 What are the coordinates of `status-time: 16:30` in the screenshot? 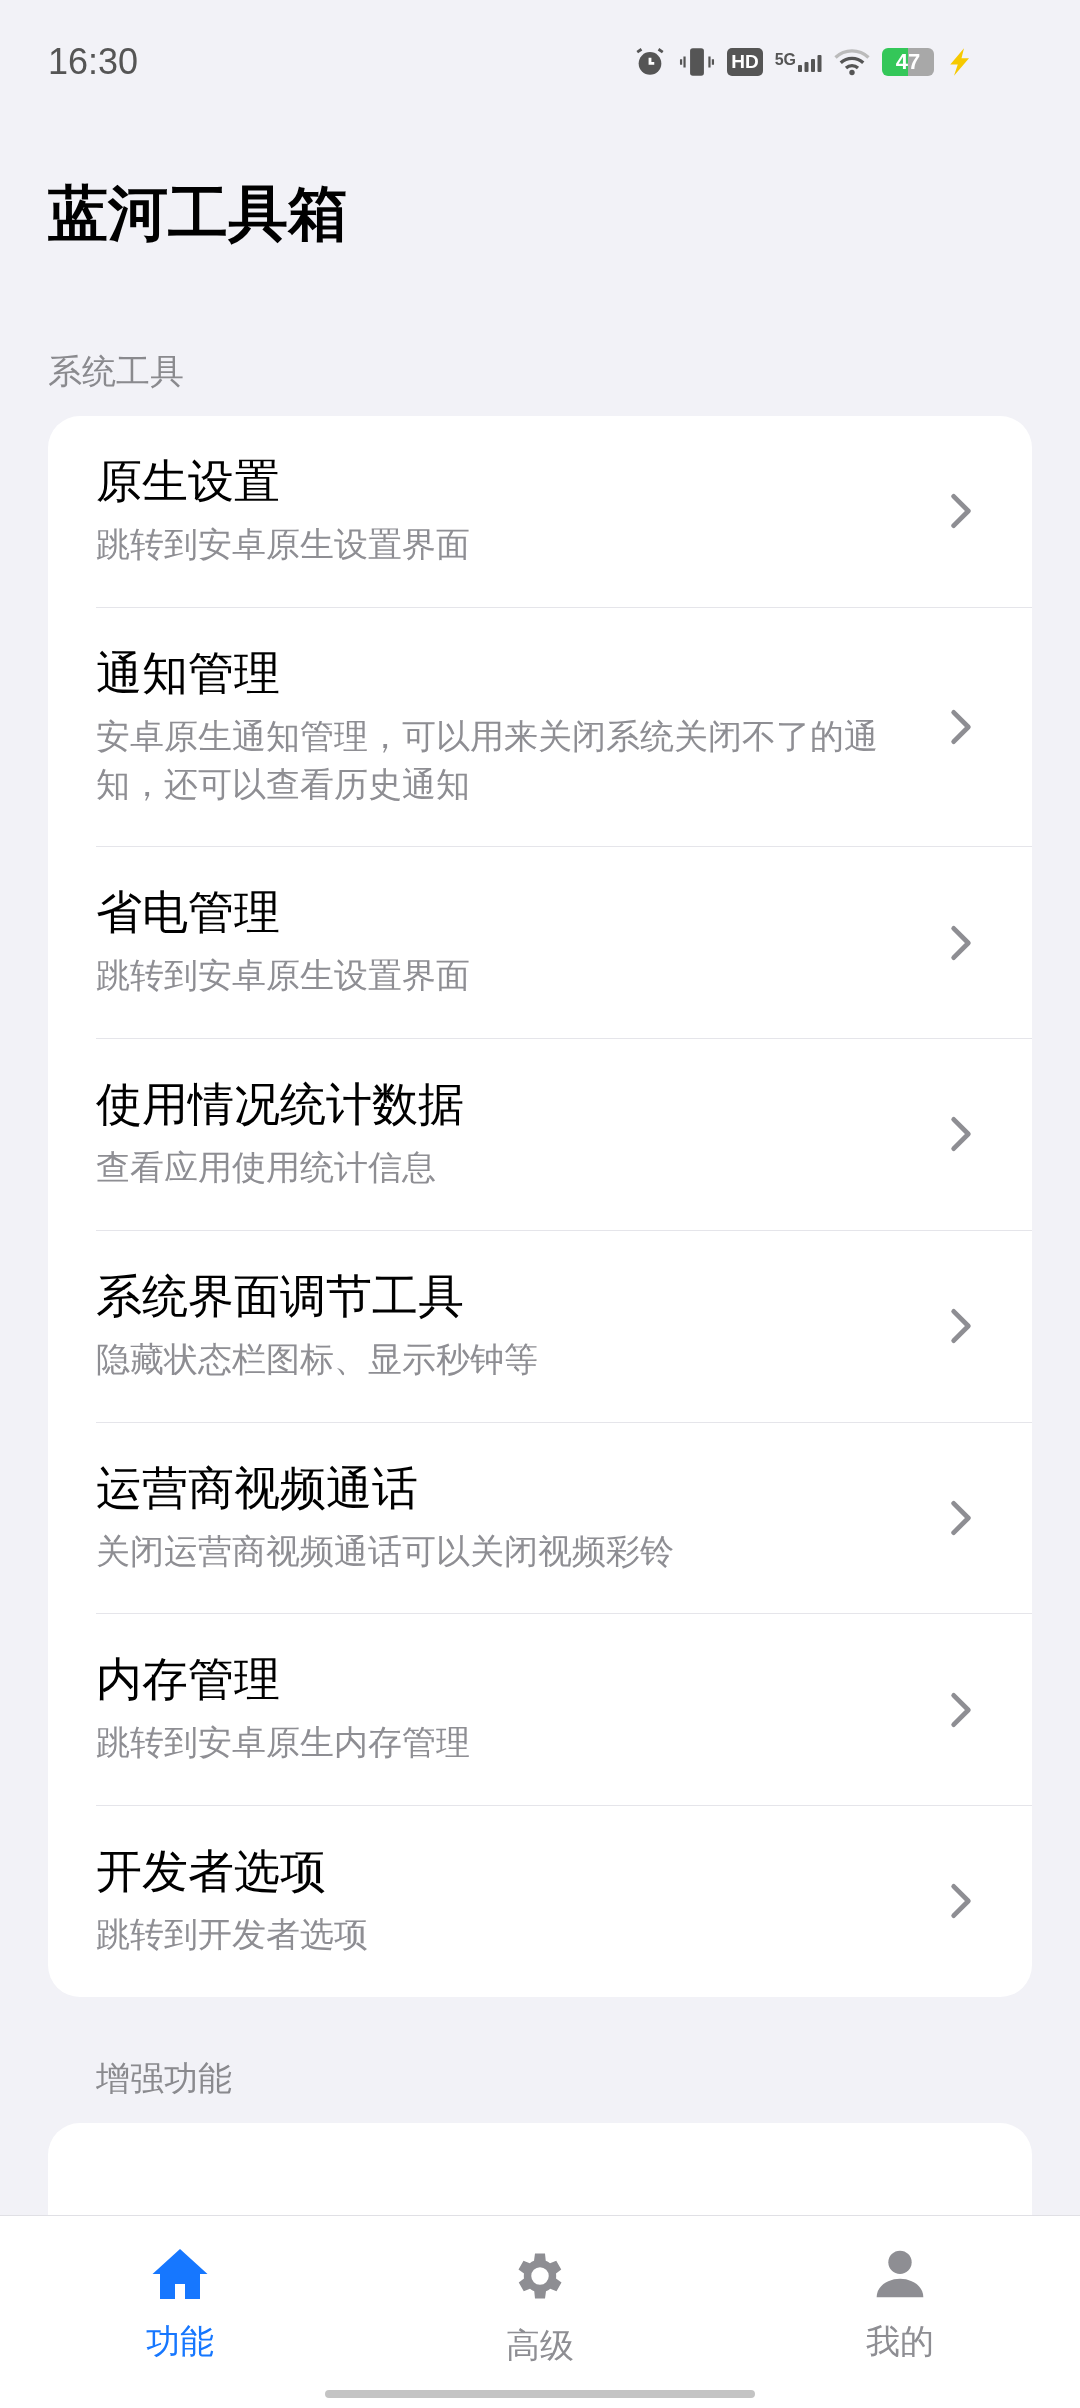 It's located at (93, 62).